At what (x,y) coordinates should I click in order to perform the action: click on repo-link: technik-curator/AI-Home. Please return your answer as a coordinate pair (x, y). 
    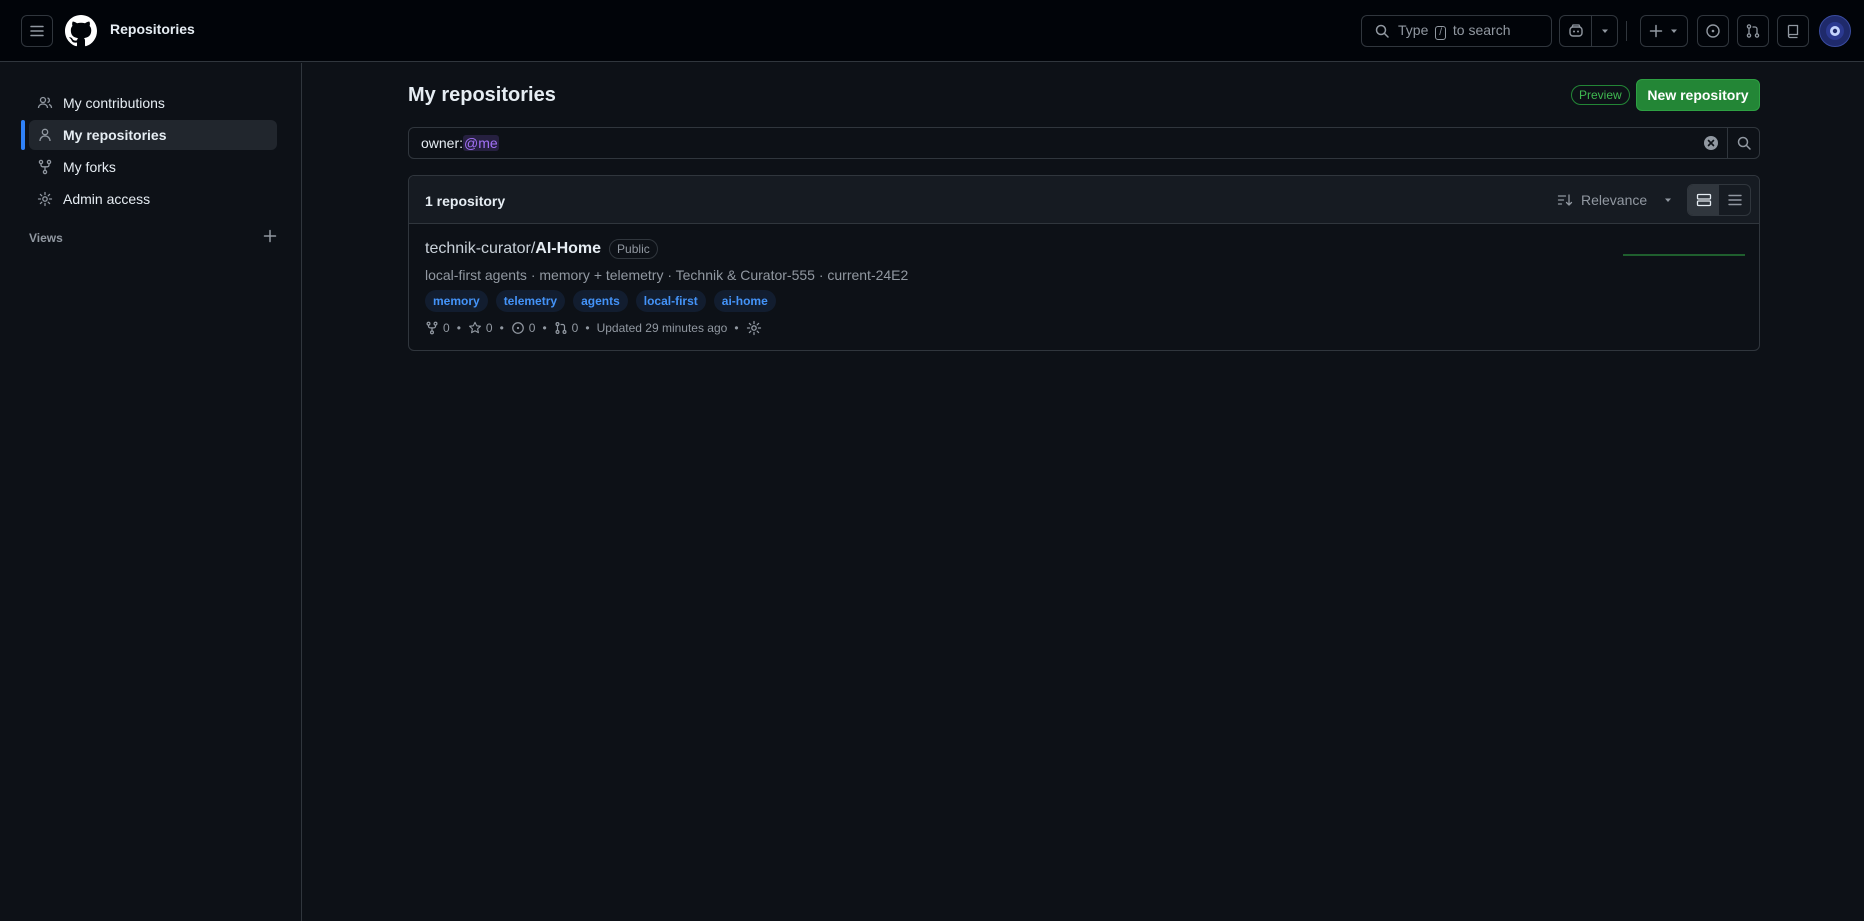
    Looking at the image, I should click on (513, 249).